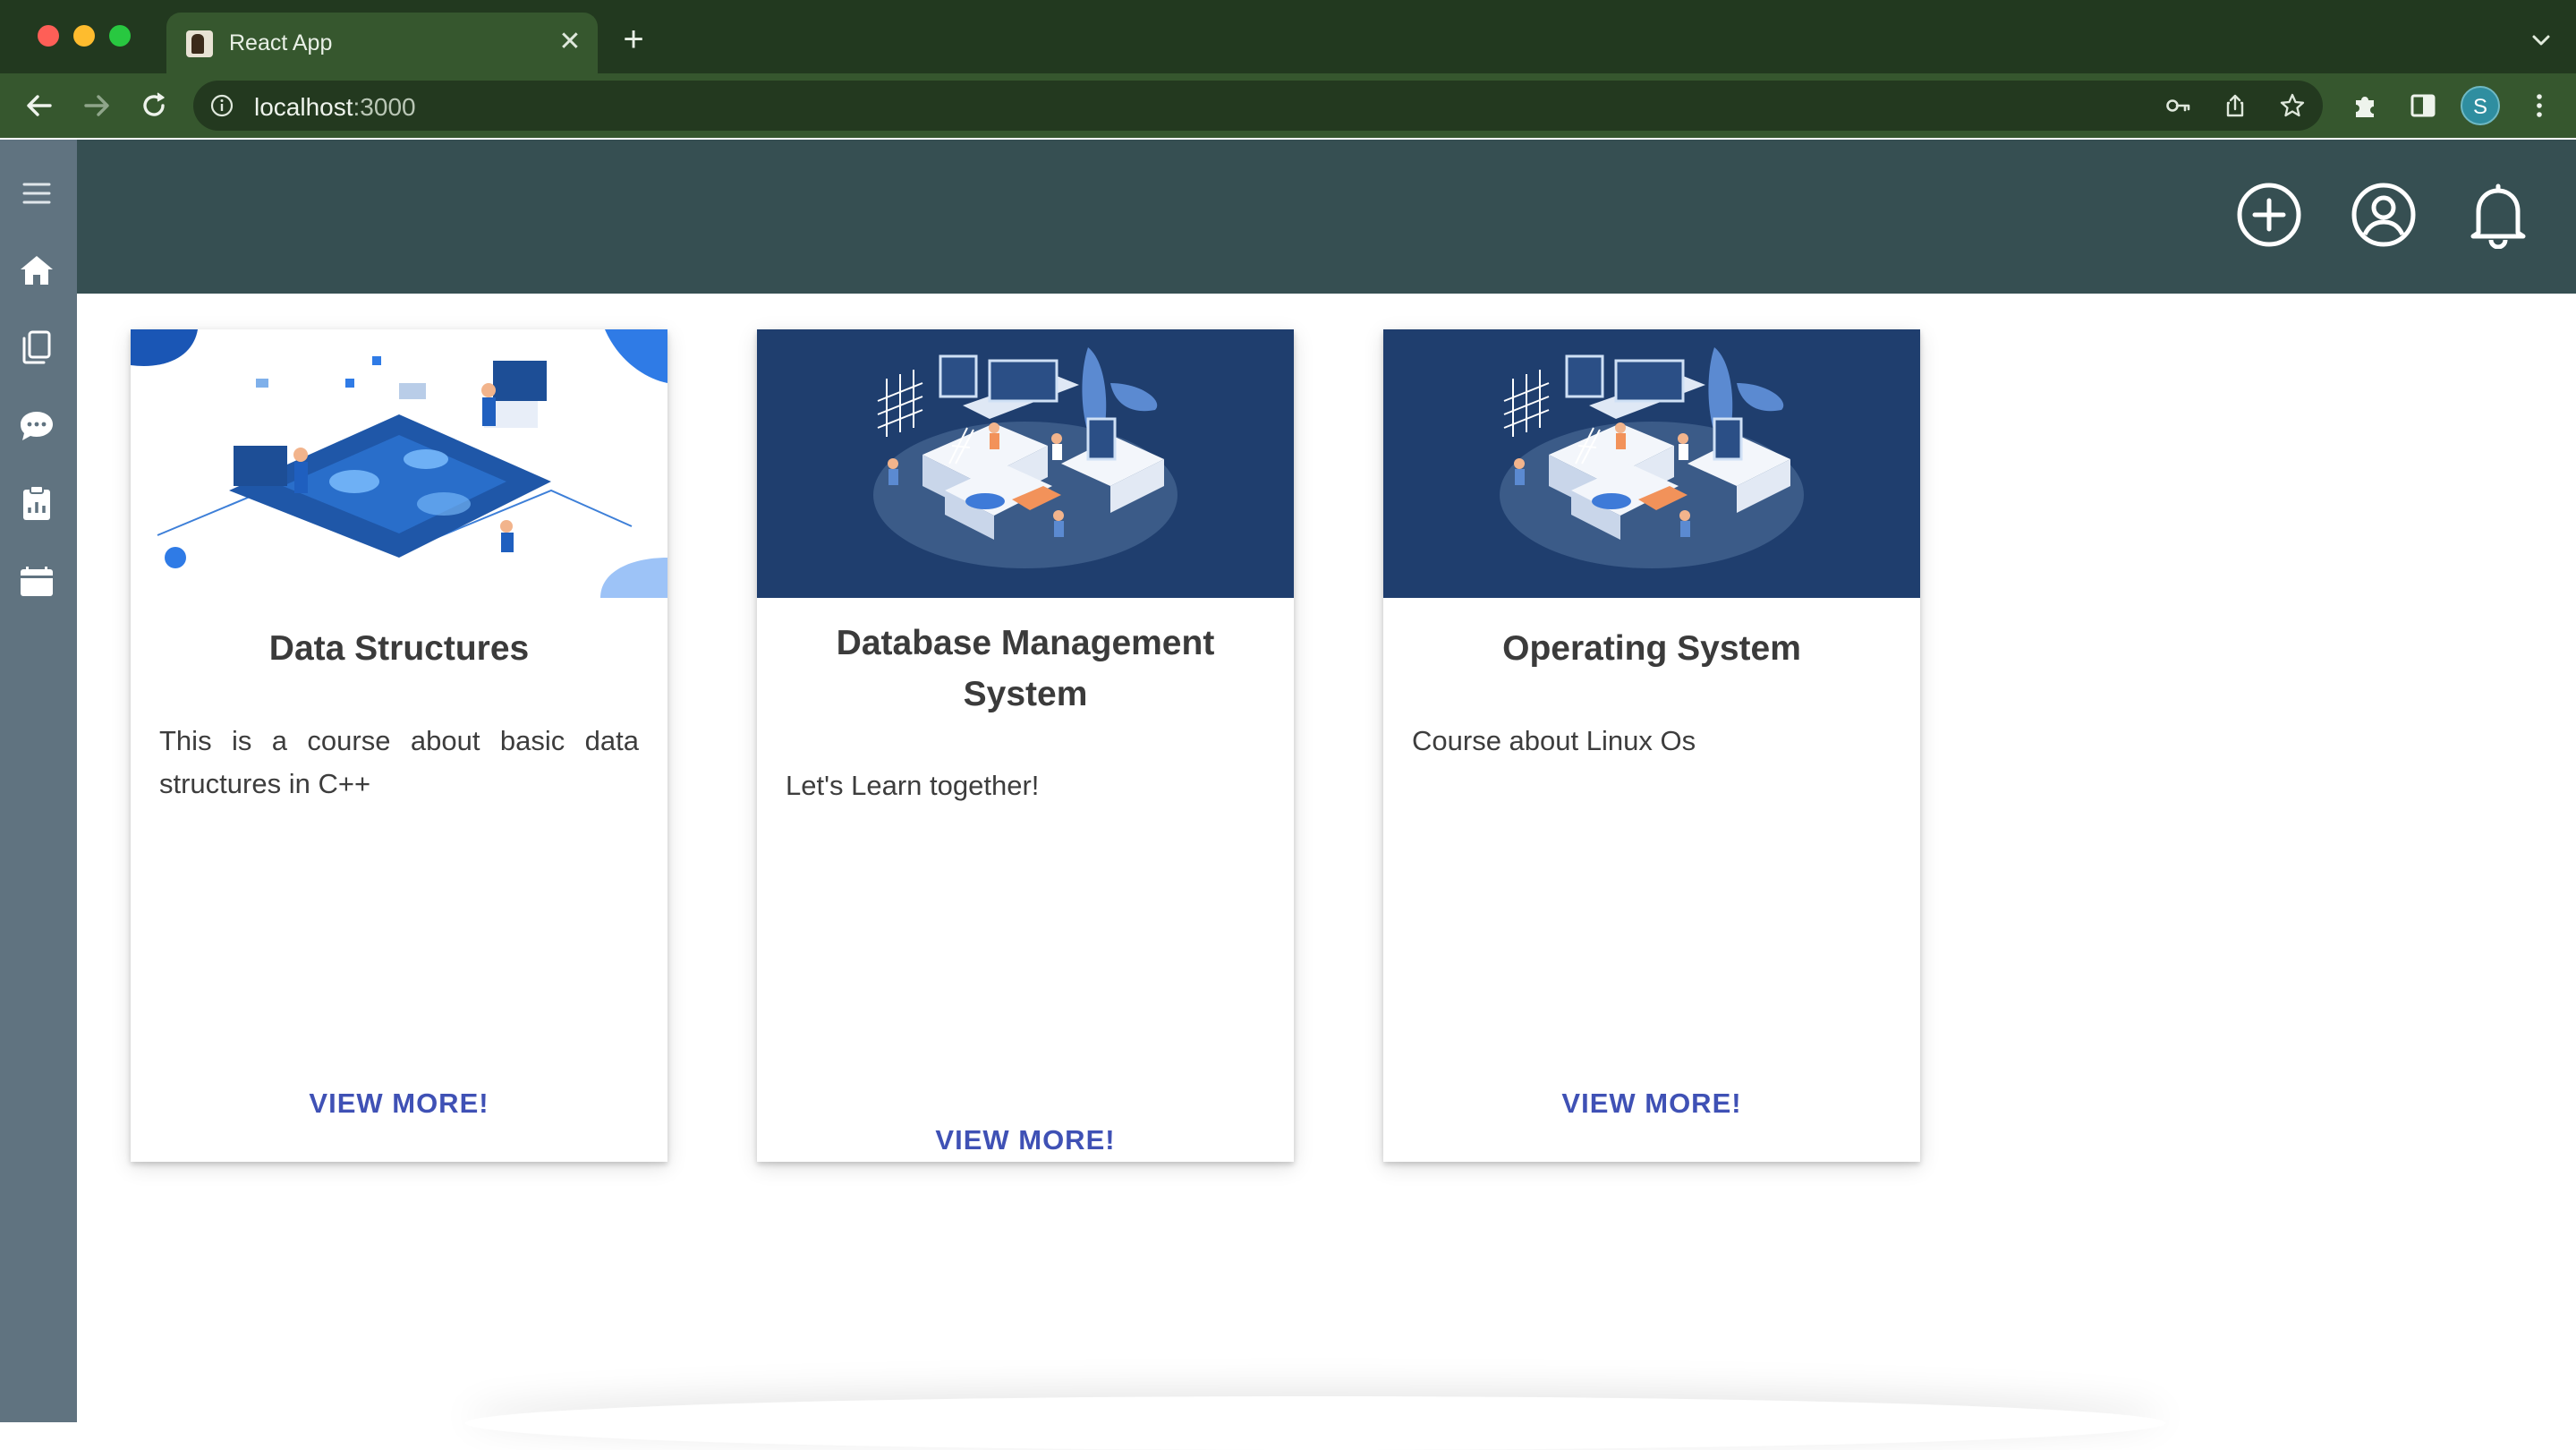 This screenshot has width=2576, height=1450. I want to click on extensions-icon, so click(2366, 106).